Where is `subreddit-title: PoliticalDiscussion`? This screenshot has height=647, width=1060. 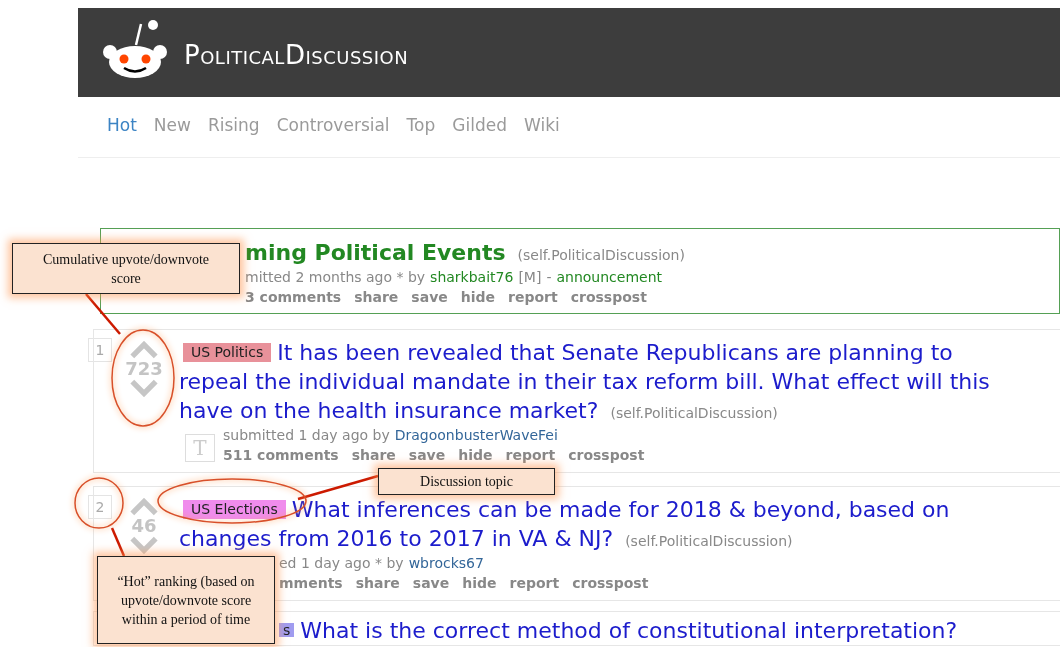
subreddit-title: PoliticalDiscussion is located at coordinates (296, 54).